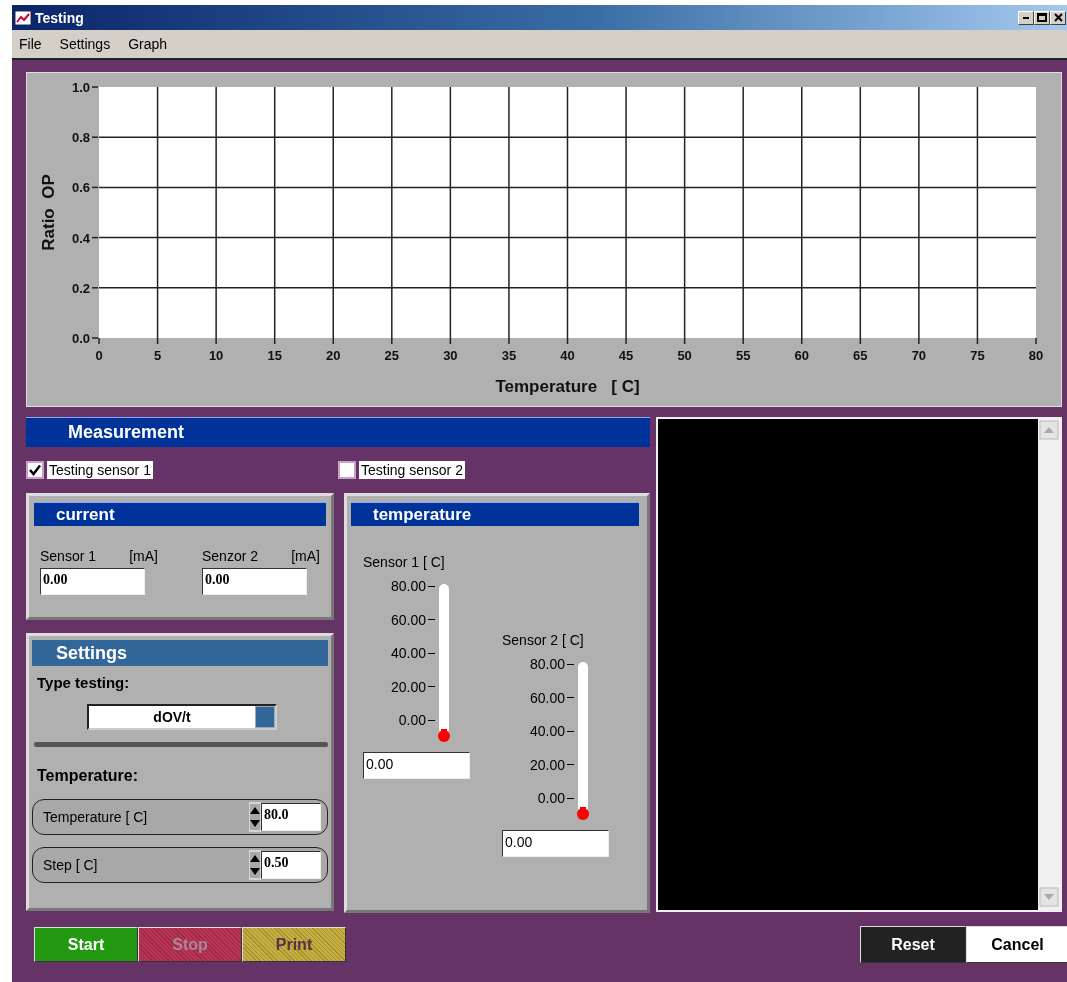 The width and height of the screenshot is (1067, 982). What do you see at coordinates (48, 212) in the screenshot?
I see `axis-title: Ratio OP` at bounding box center [48, 212].